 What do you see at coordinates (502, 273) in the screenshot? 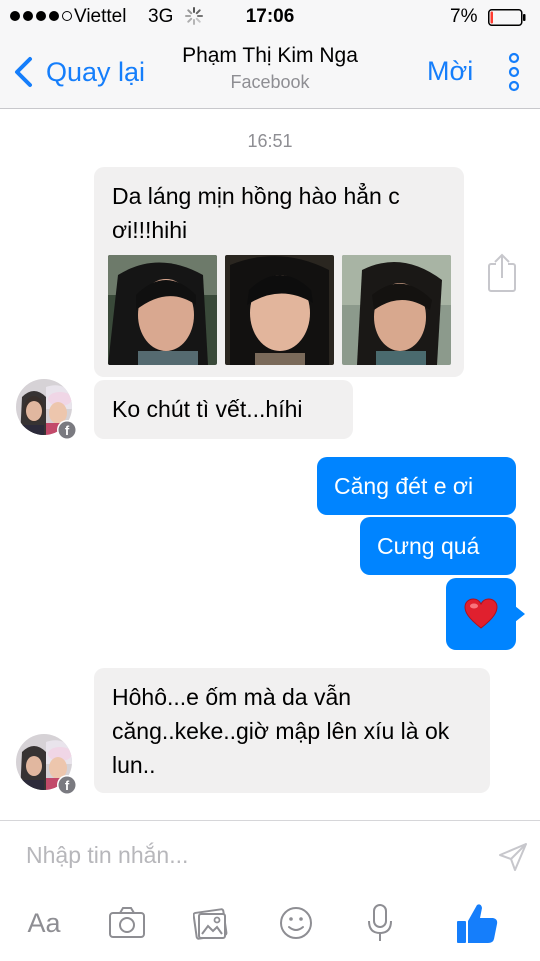
I see `share-icon` at bounding box center [502, 273].